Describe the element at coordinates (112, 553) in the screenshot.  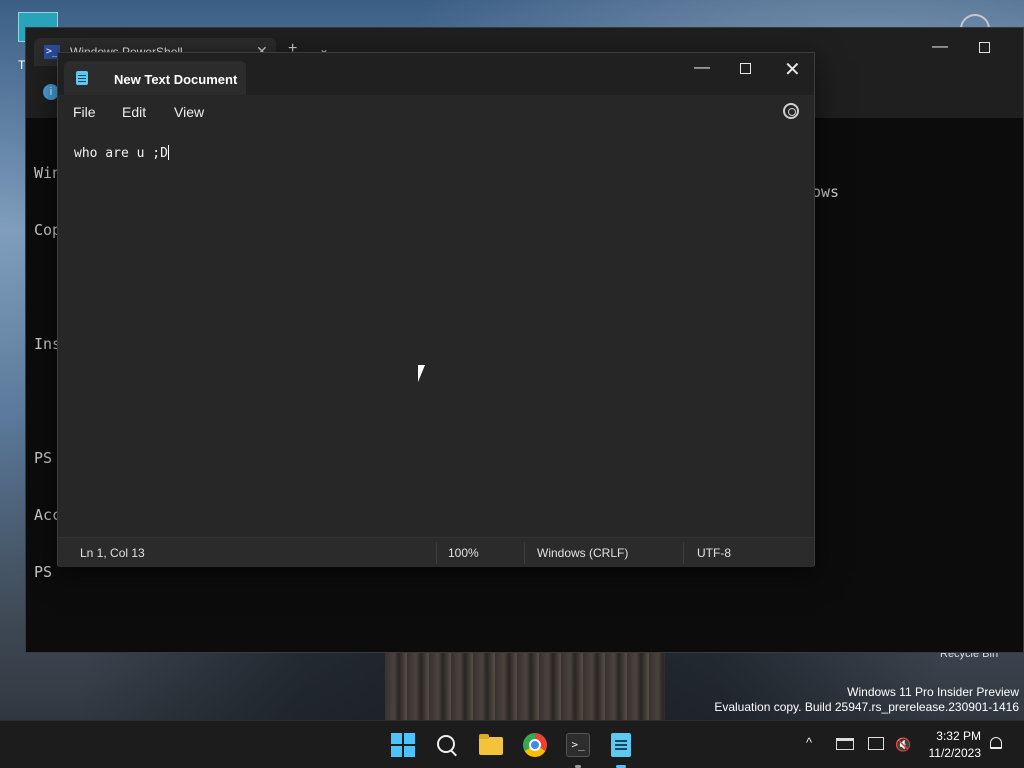
I see `cursor-position: Ln 1, Col 13` at that location.